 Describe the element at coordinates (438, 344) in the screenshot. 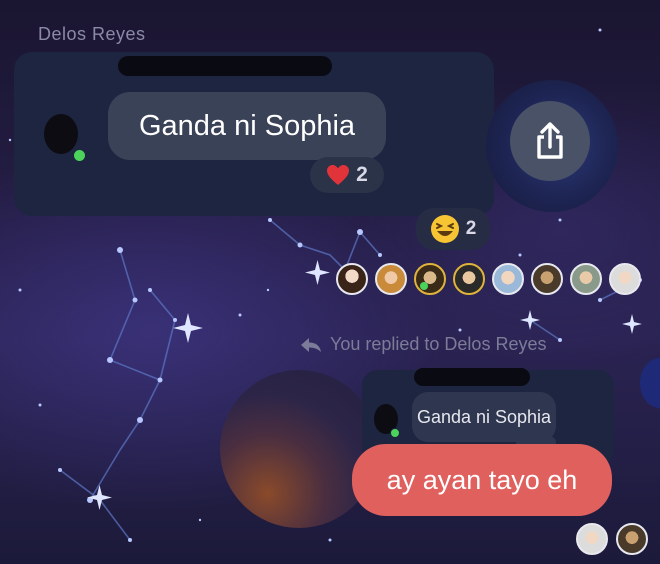

I see `reply-context-text: You replied to Delos Reyes` at that location.